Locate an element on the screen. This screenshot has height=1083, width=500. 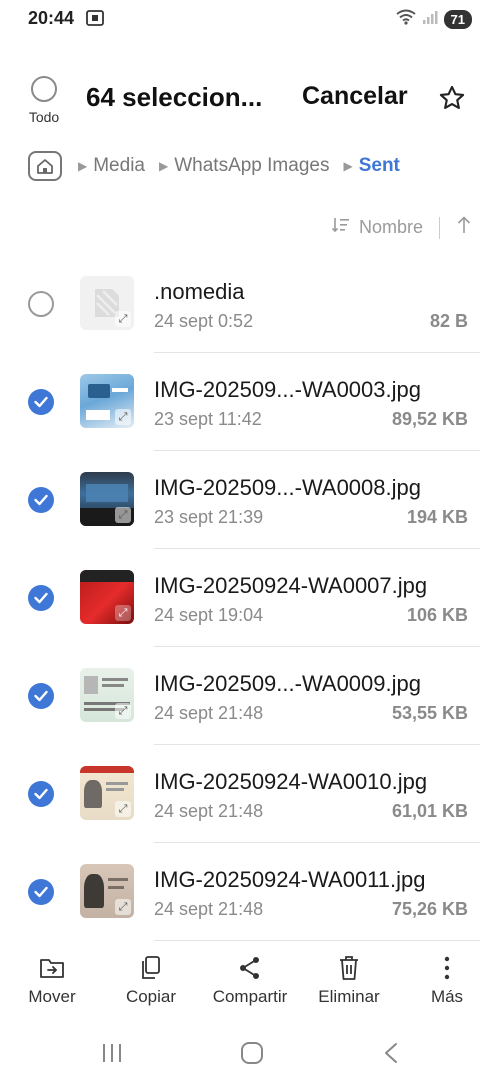
move-folder-icon is located at coordinates (52, 968).